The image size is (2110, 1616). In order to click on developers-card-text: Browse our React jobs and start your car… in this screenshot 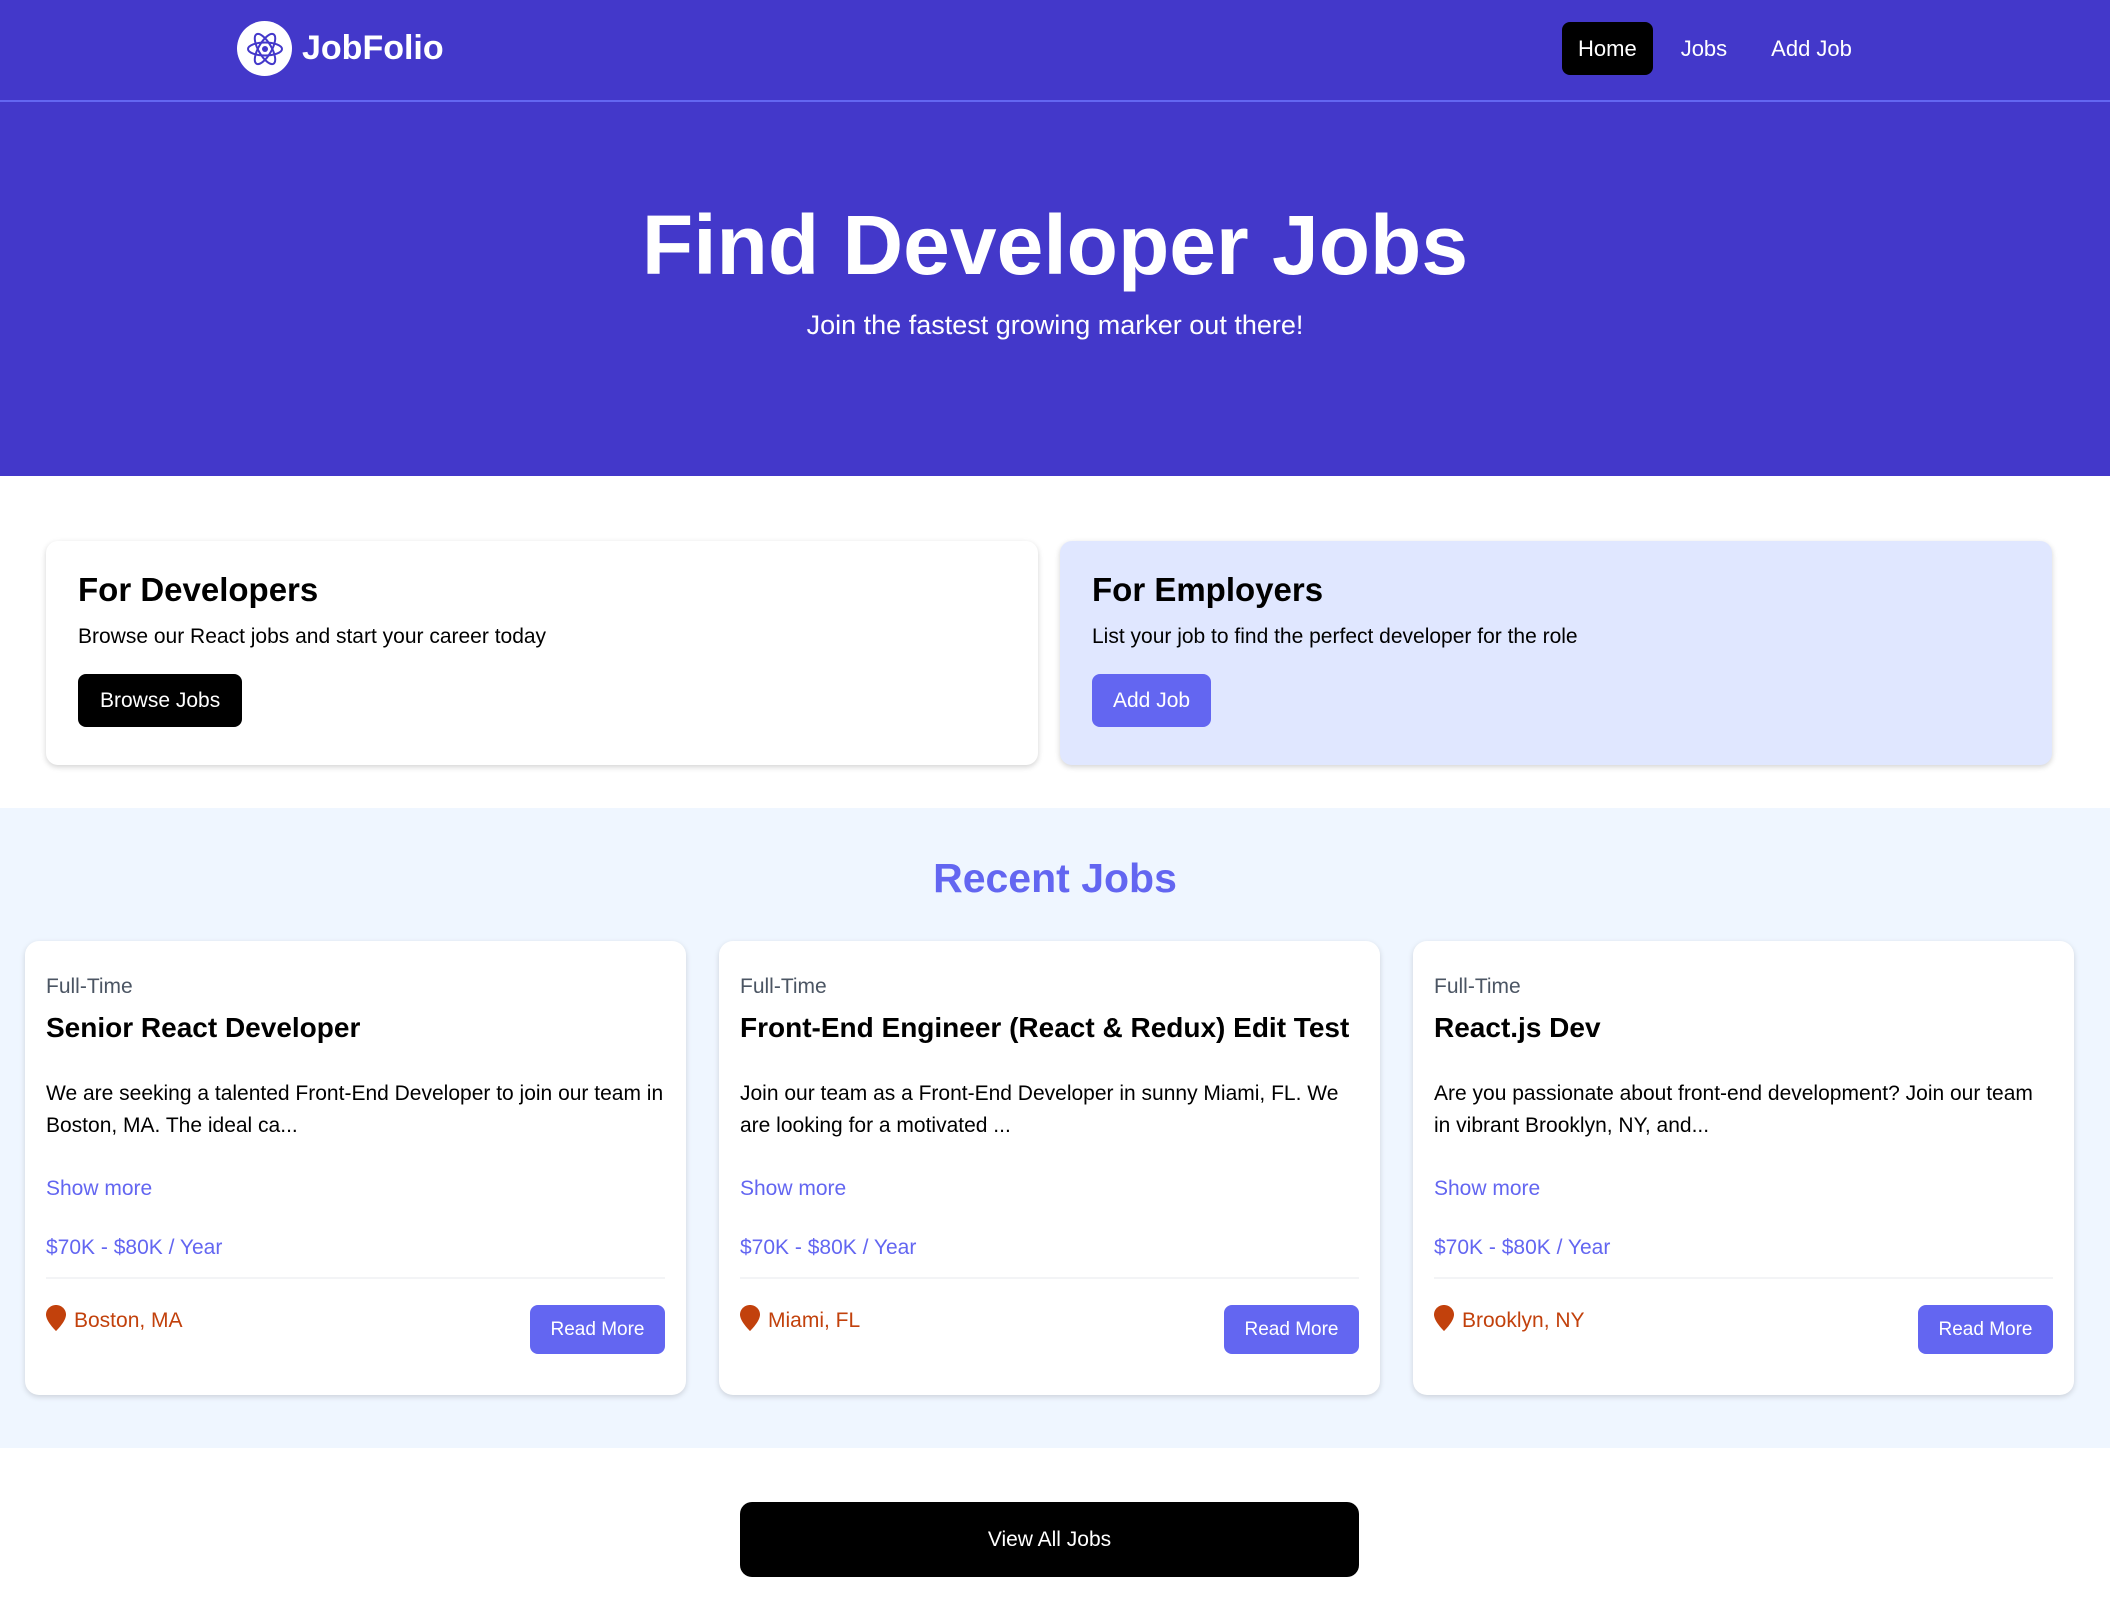, I will do `click(312, 636)`.